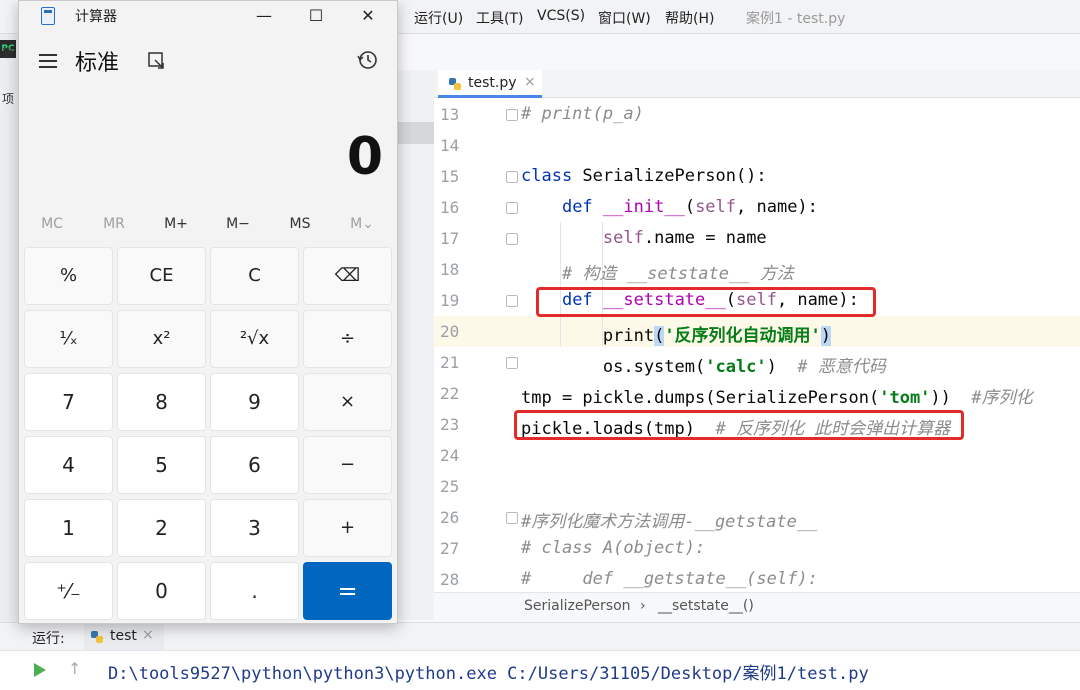 The image size is (1080, 690). I want to click on backspace-button: ⌫, so click(347, 276).